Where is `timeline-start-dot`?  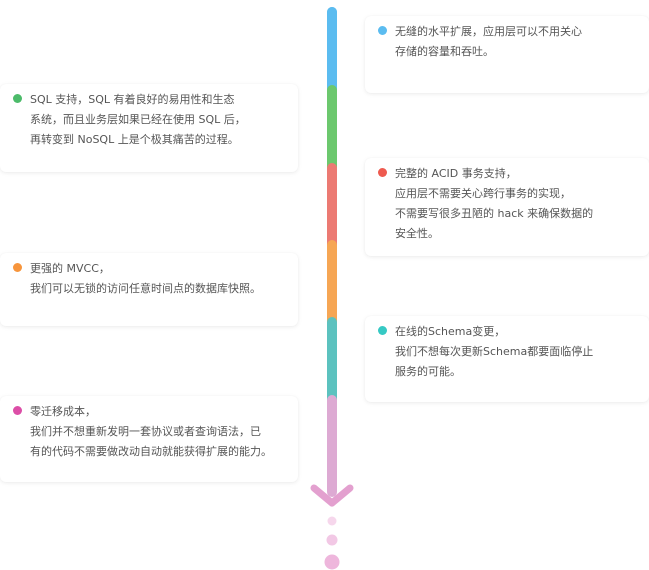
timeline-start-dot is located at coordinates (332, 12).